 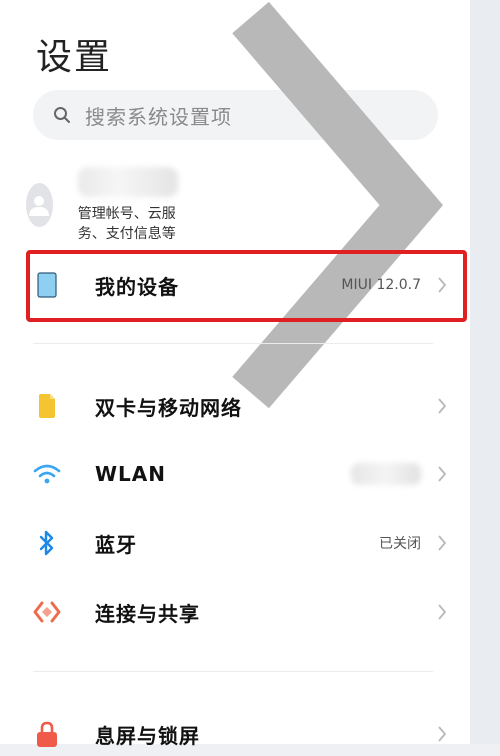 I want to click on wifi-icon, so click(x=47, y=474).